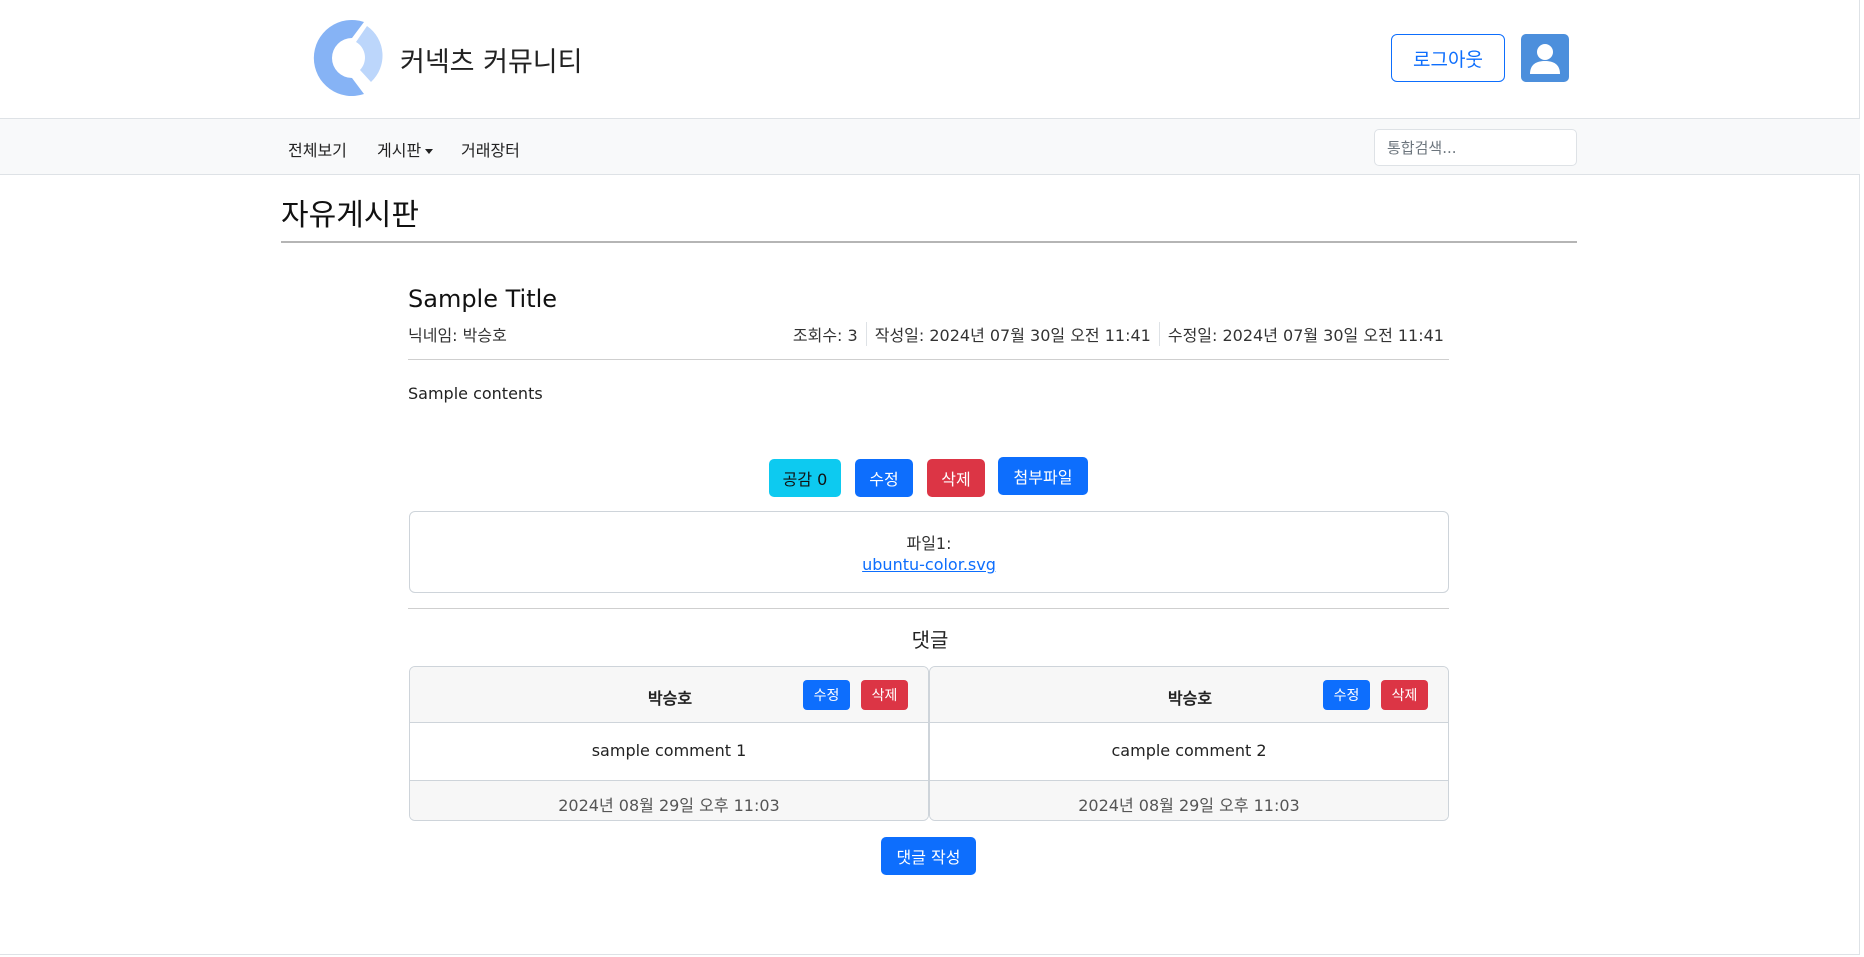  Describe the element at coordinates (1012, 335) in the screenshot. I see `post-created: 작성일: 2024년 07월 30일 오전 11:41` at that location.